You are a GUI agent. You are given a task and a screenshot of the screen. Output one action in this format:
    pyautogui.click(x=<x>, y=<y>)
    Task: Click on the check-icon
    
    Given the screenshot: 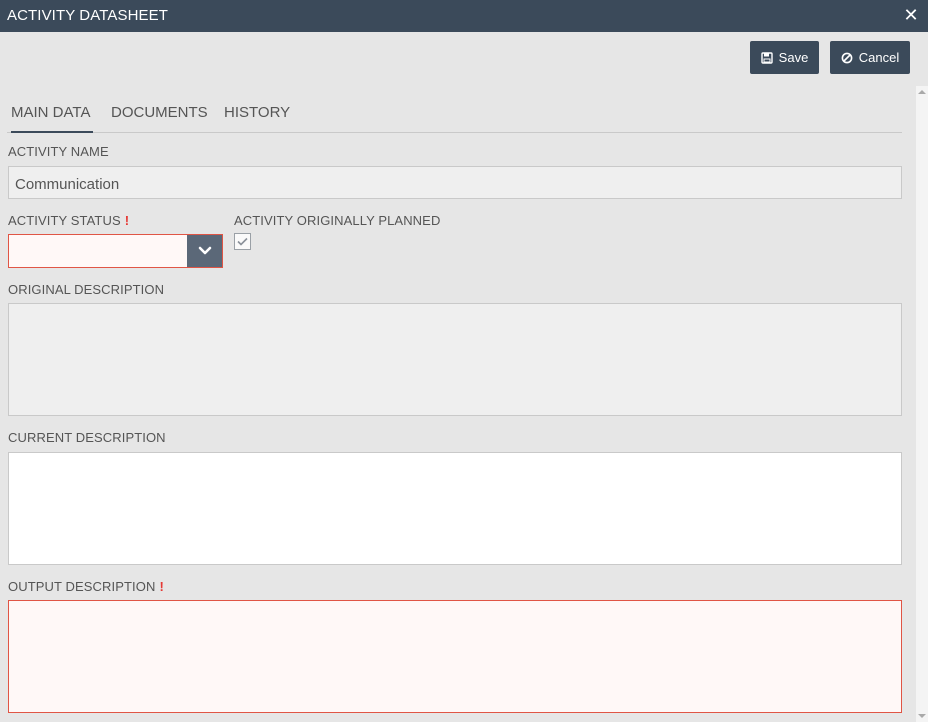 What is the action you would take?
    pyautogui.click(x=242, y=241)
    